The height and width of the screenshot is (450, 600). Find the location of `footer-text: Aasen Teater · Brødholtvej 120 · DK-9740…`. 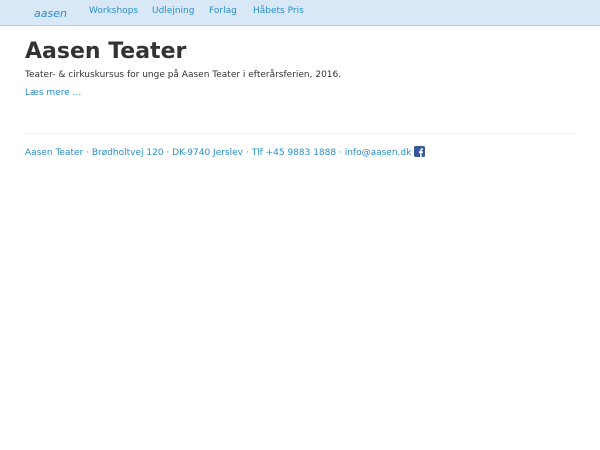

footer-text: Aasen Teater · Brødholtvej 120 · DK-9740… is located at coordinates (218, 153).